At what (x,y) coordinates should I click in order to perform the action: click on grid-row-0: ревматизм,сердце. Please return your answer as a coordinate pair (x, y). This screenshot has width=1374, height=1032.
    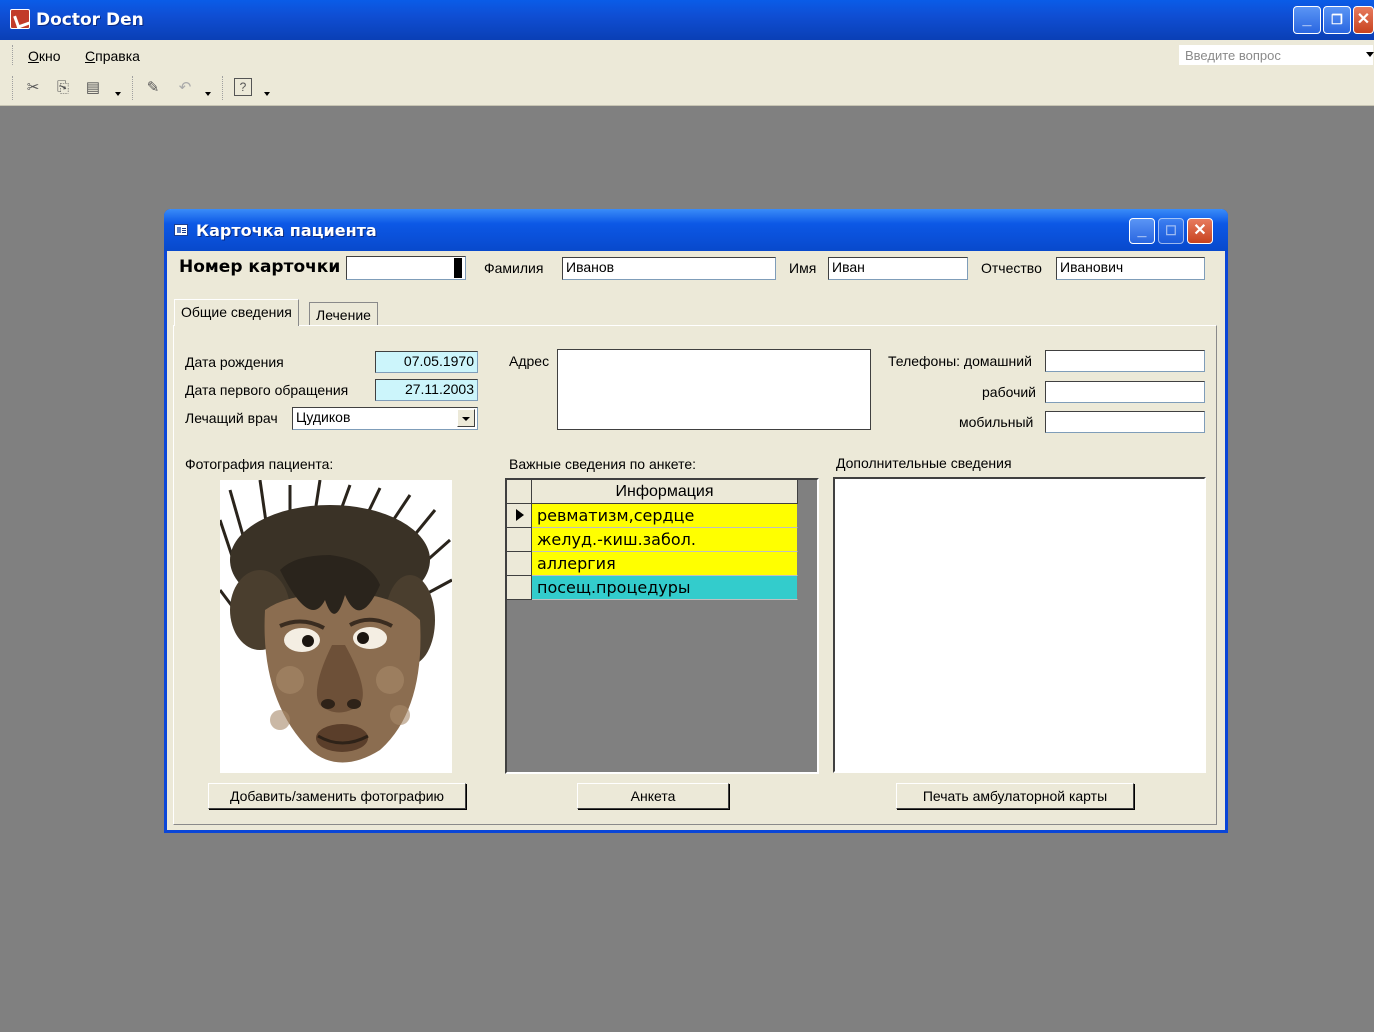
    Looking at the image, I should click on (665, 516).